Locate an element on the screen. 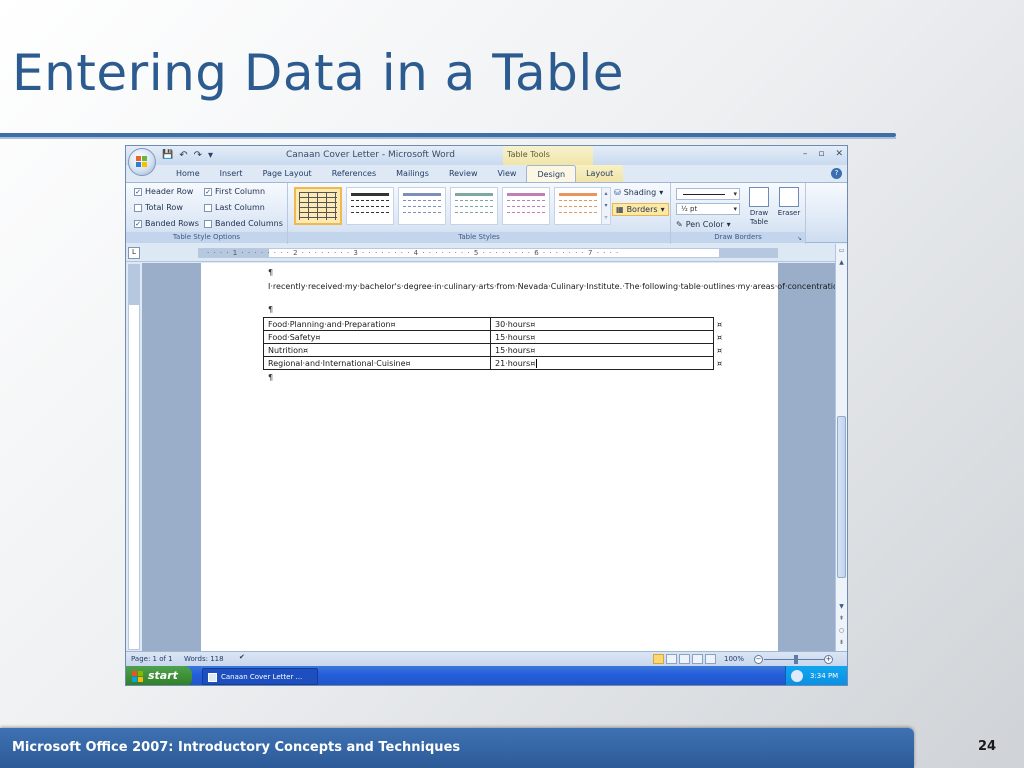 This screenshot has width=1024, height=768. tab-page-layout: Page Layout is located at coordinates (287, 173).